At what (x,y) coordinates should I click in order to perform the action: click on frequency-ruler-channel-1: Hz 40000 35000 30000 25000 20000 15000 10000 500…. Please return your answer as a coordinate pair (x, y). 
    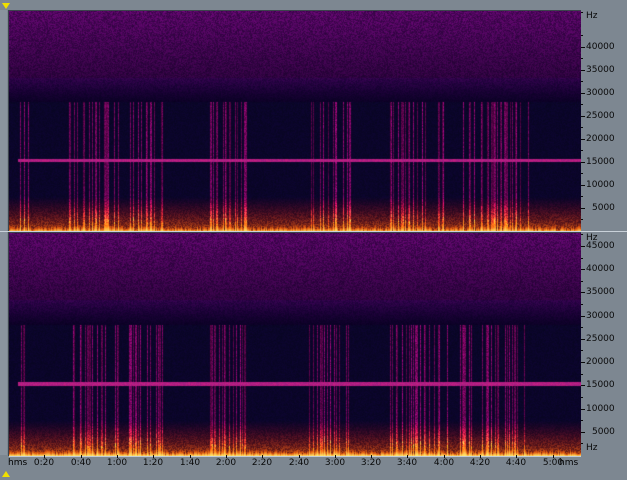
    Looking at the image, I should click on (604, 120).